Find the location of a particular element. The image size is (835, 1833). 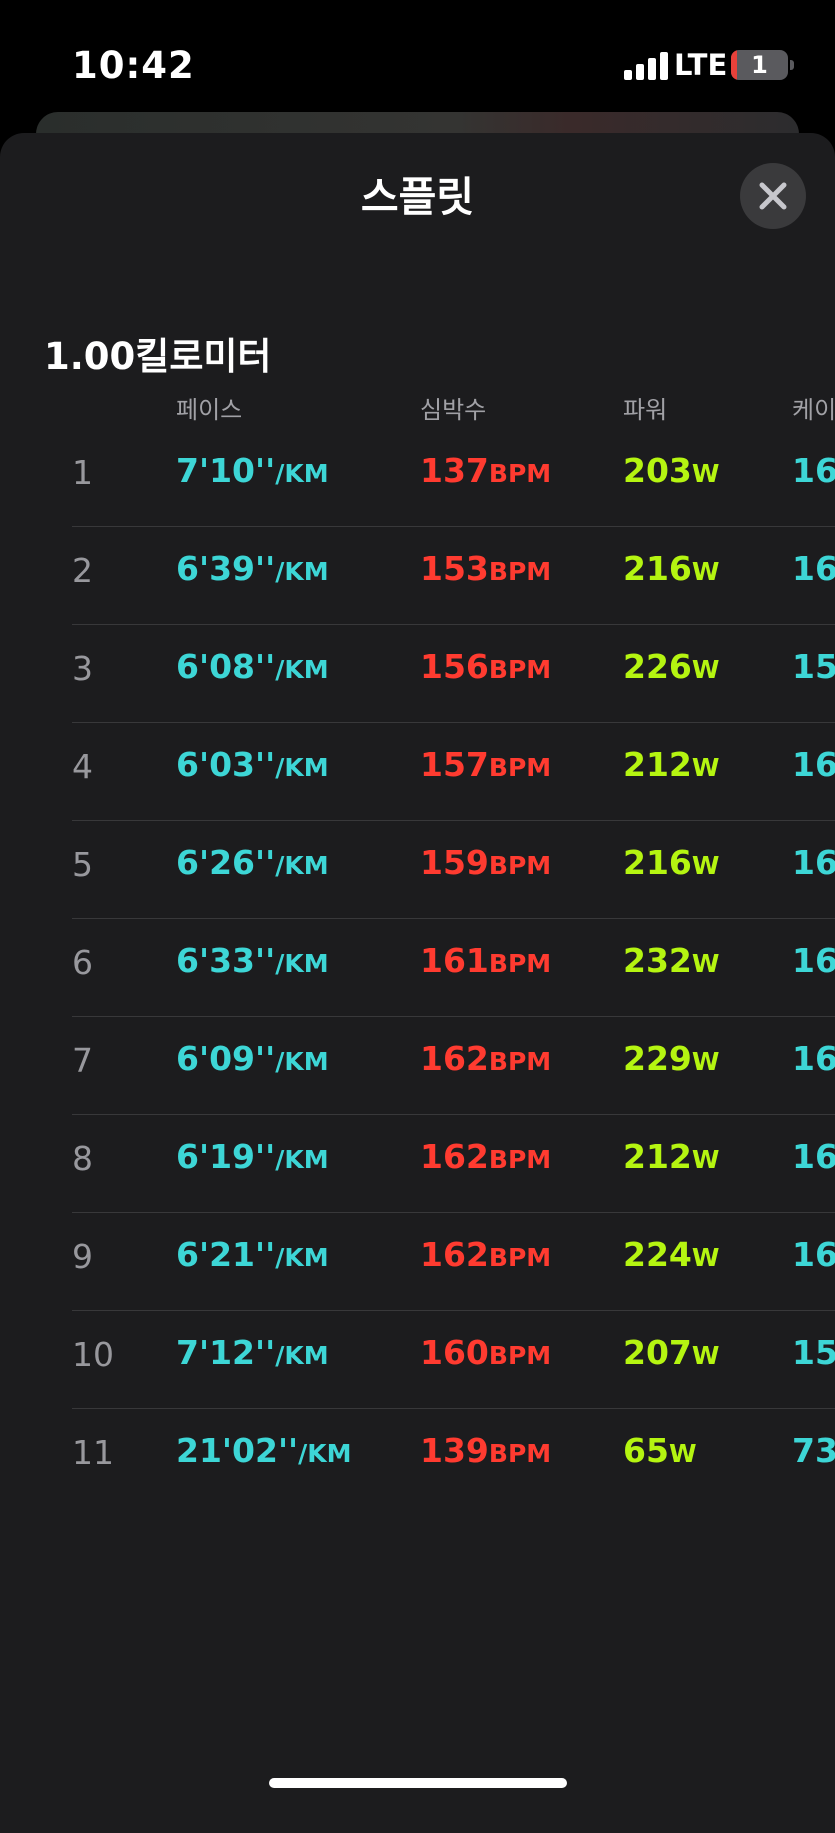

split-pace: 6'33''/KM is located at coordinates (252, 960).